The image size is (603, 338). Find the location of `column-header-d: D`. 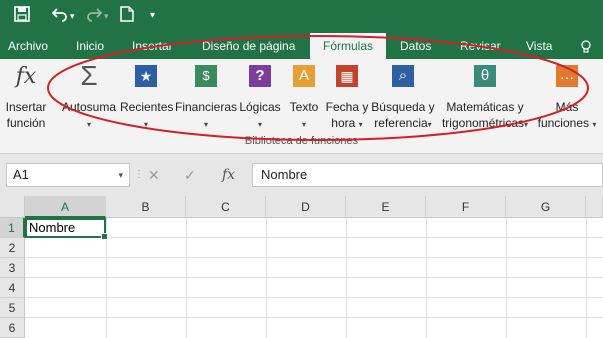

column-header-d: D is located at coordinates (306, 207).